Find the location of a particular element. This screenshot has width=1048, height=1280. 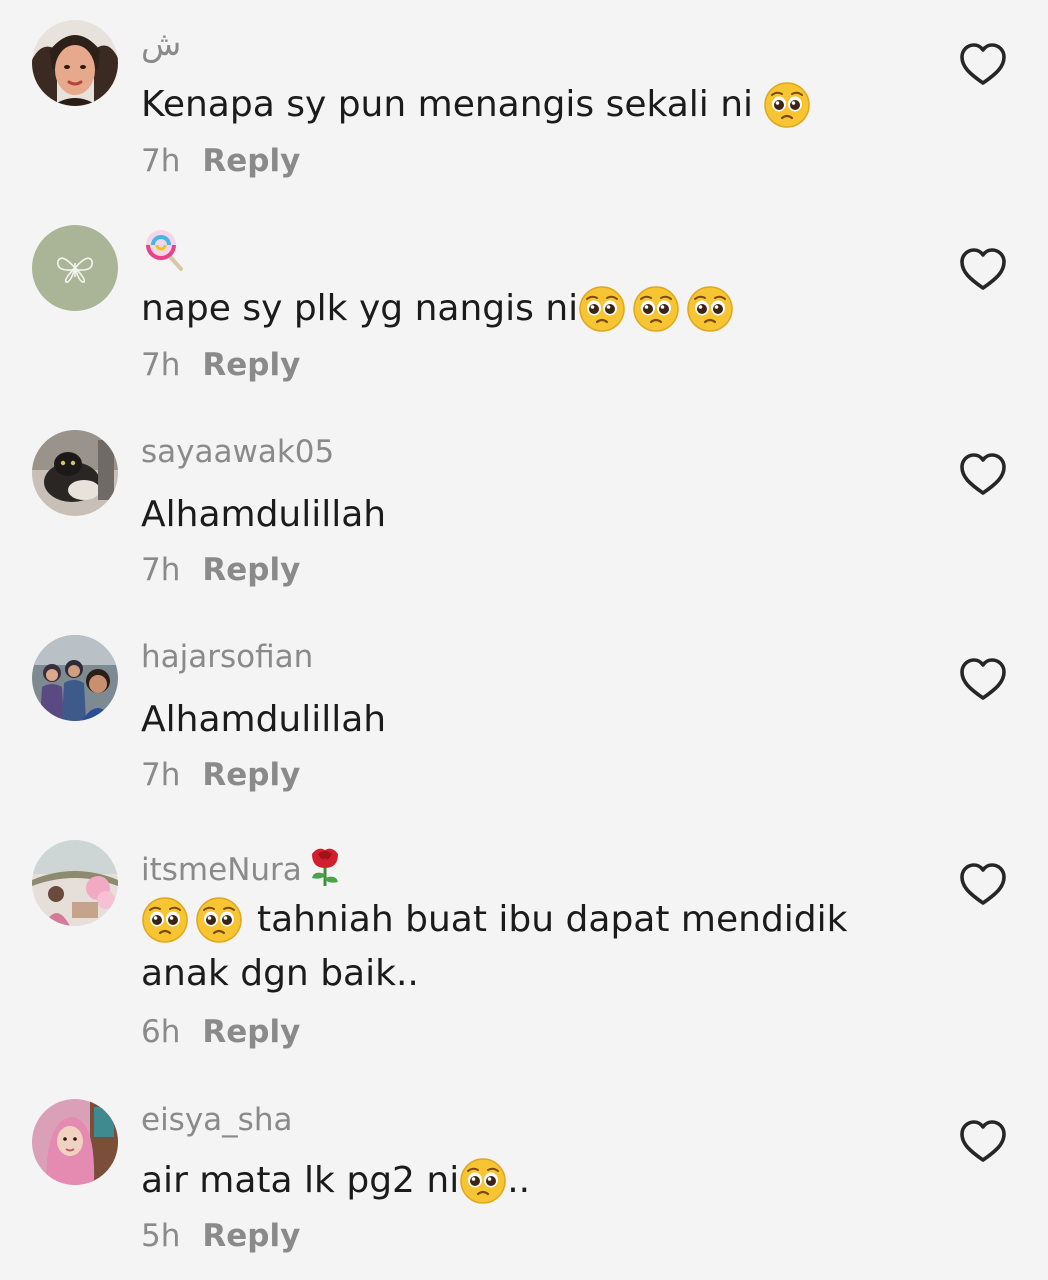

comment-username is located at coordinates (164, 254).